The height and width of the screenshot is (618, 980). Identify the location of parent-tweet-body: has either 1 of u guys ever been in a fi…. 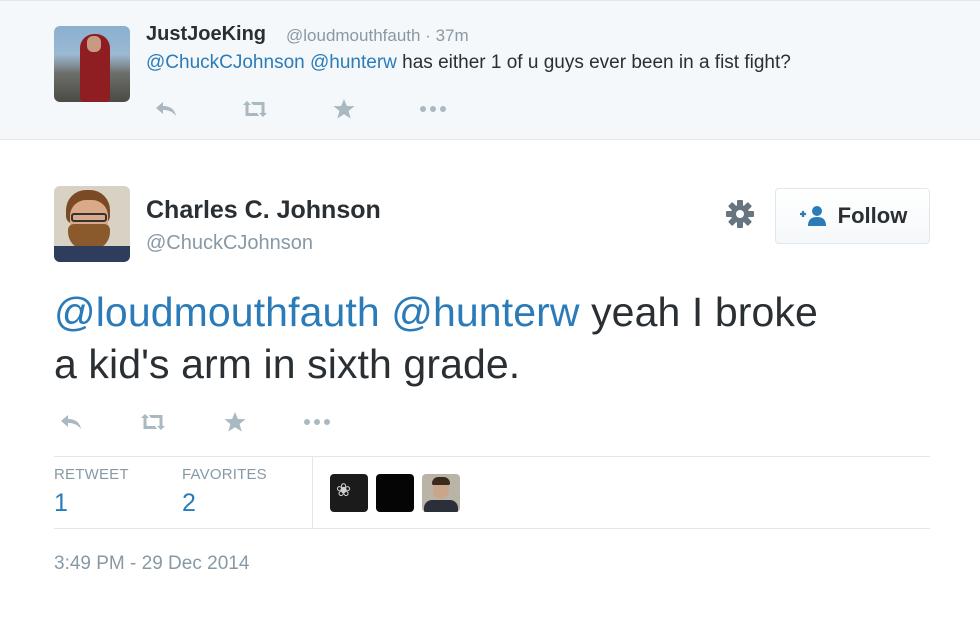
(596, 62).